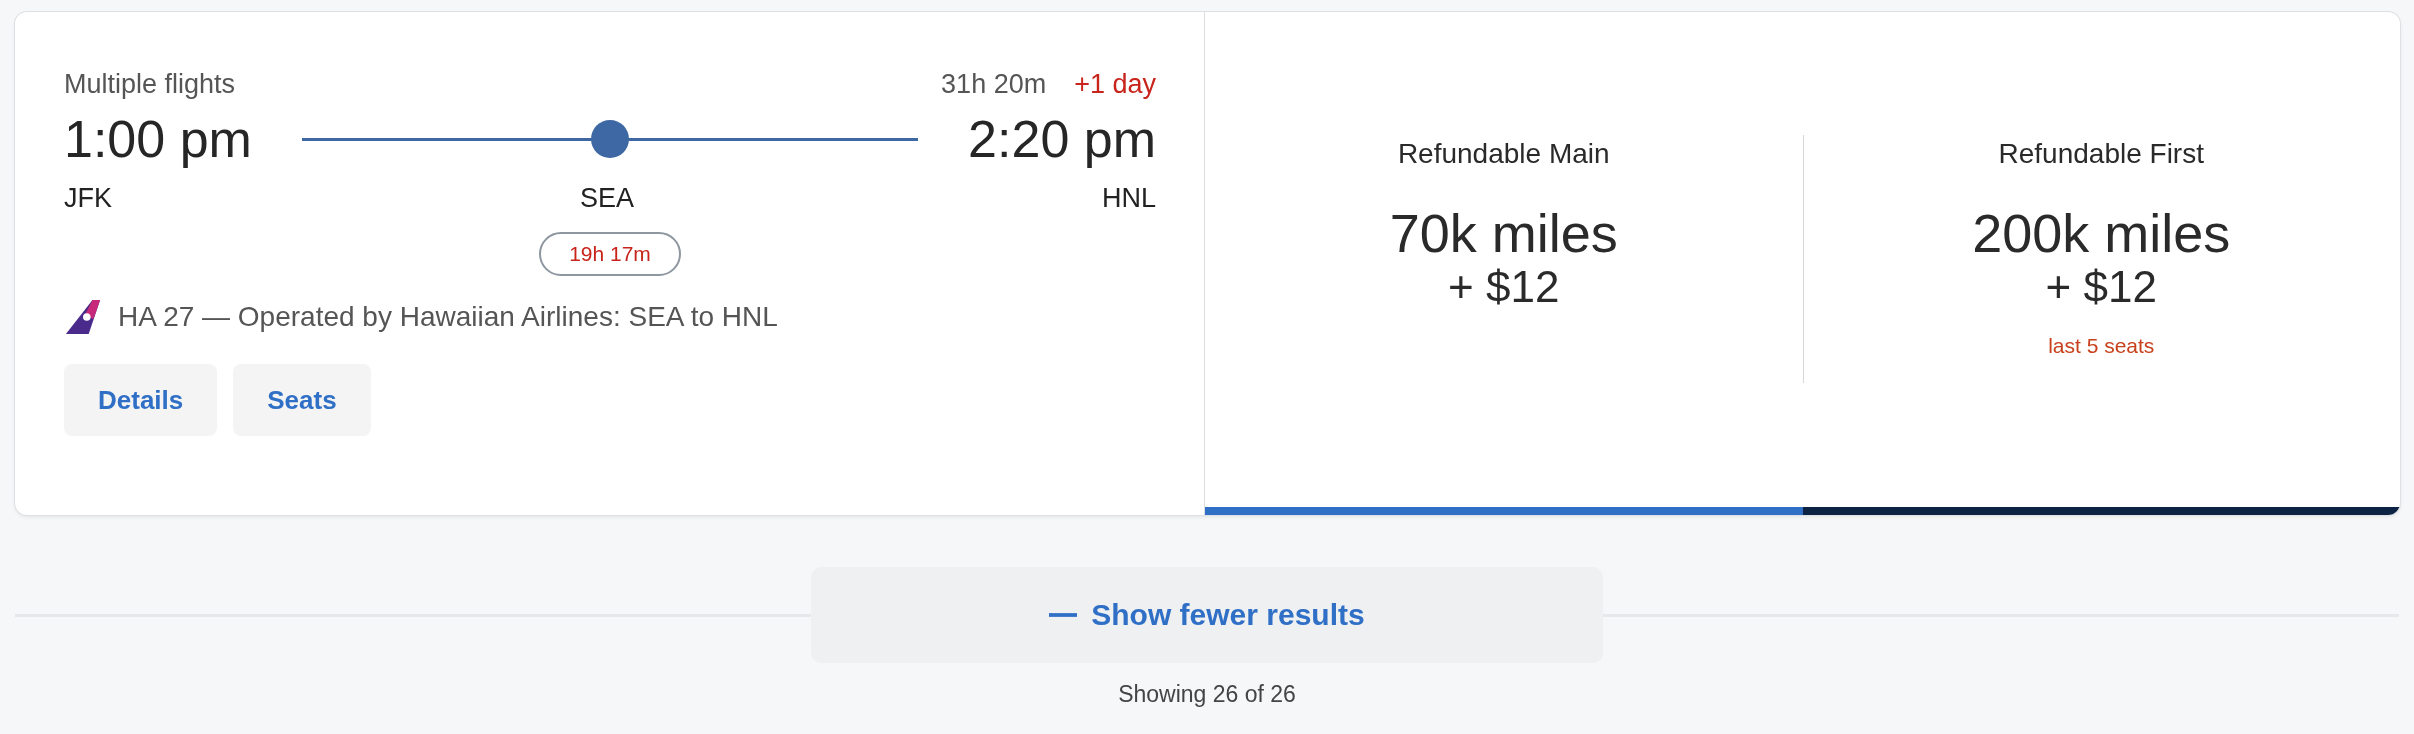 Image resolution: width=2414 pixels, height=734 pixels. Describe the element at coordinates (1207, 615) in the screenshot. I see `show-fewer-button: Show fewer results` at that location.